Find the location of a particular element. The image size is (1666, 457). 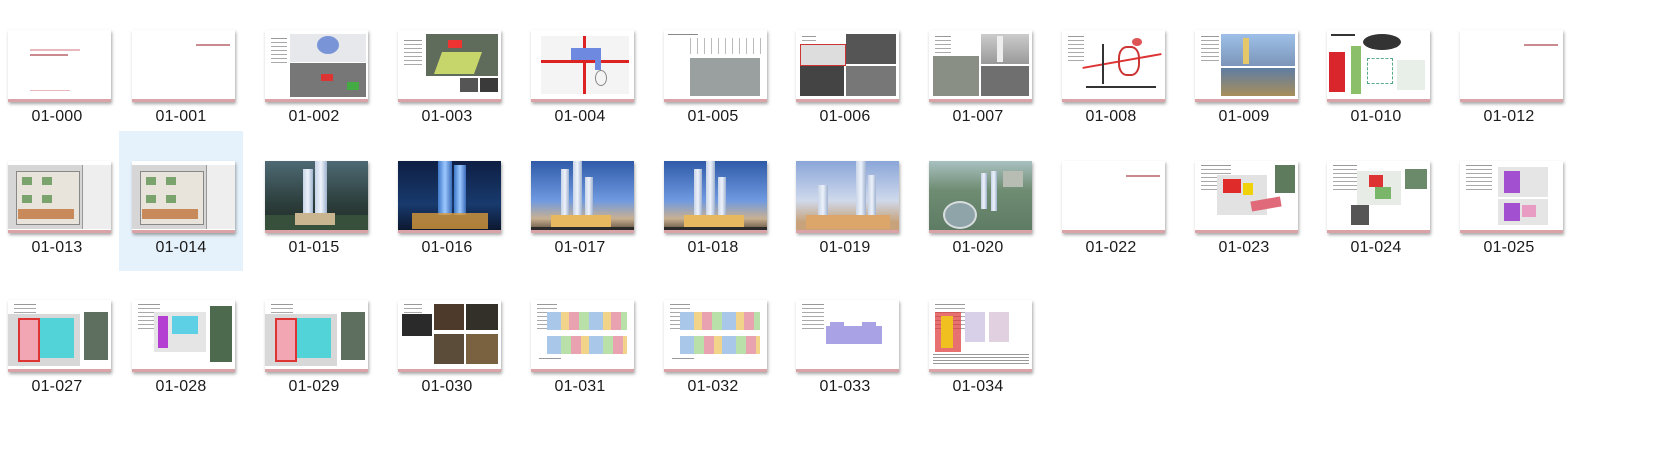

file-name: 01-000 is located at coordinates (57, 116).